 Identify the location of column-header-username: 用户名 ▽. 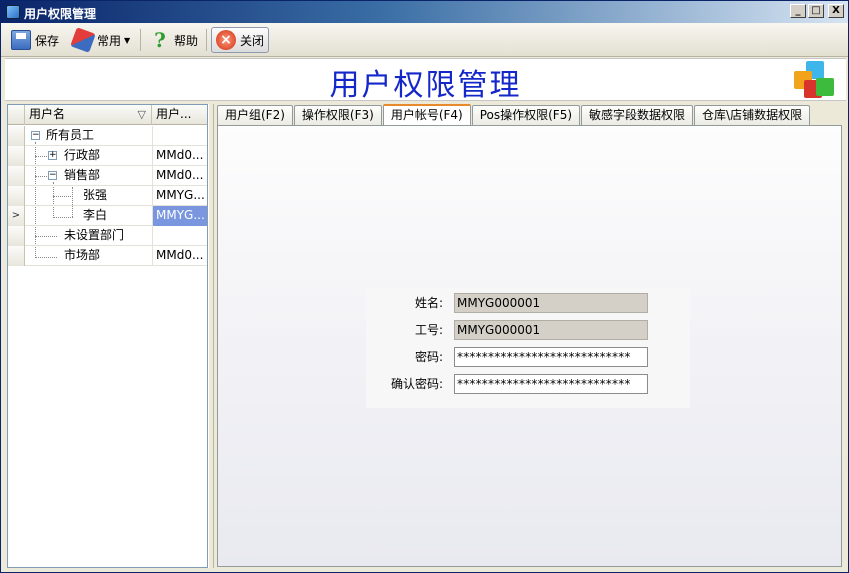
(88, 115).